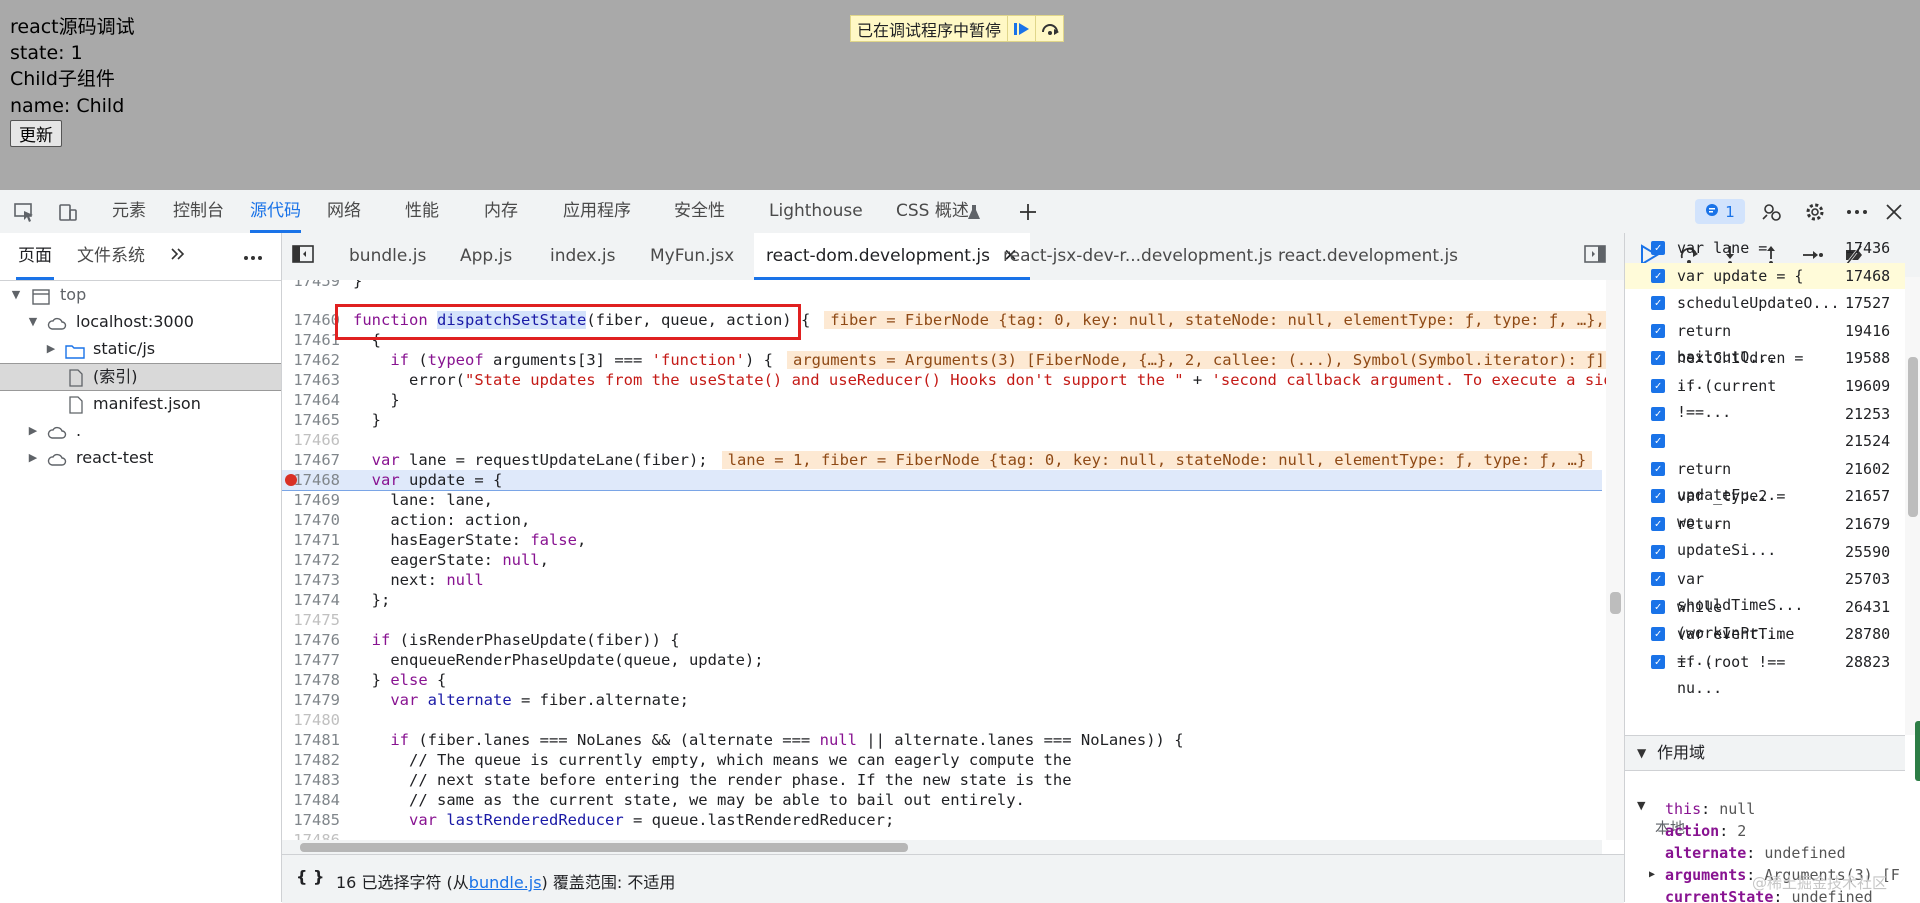 This screenshot has width=1920, height=903. I want to click on paused-text: 已在调试程序中暂停, so click(929, 30).